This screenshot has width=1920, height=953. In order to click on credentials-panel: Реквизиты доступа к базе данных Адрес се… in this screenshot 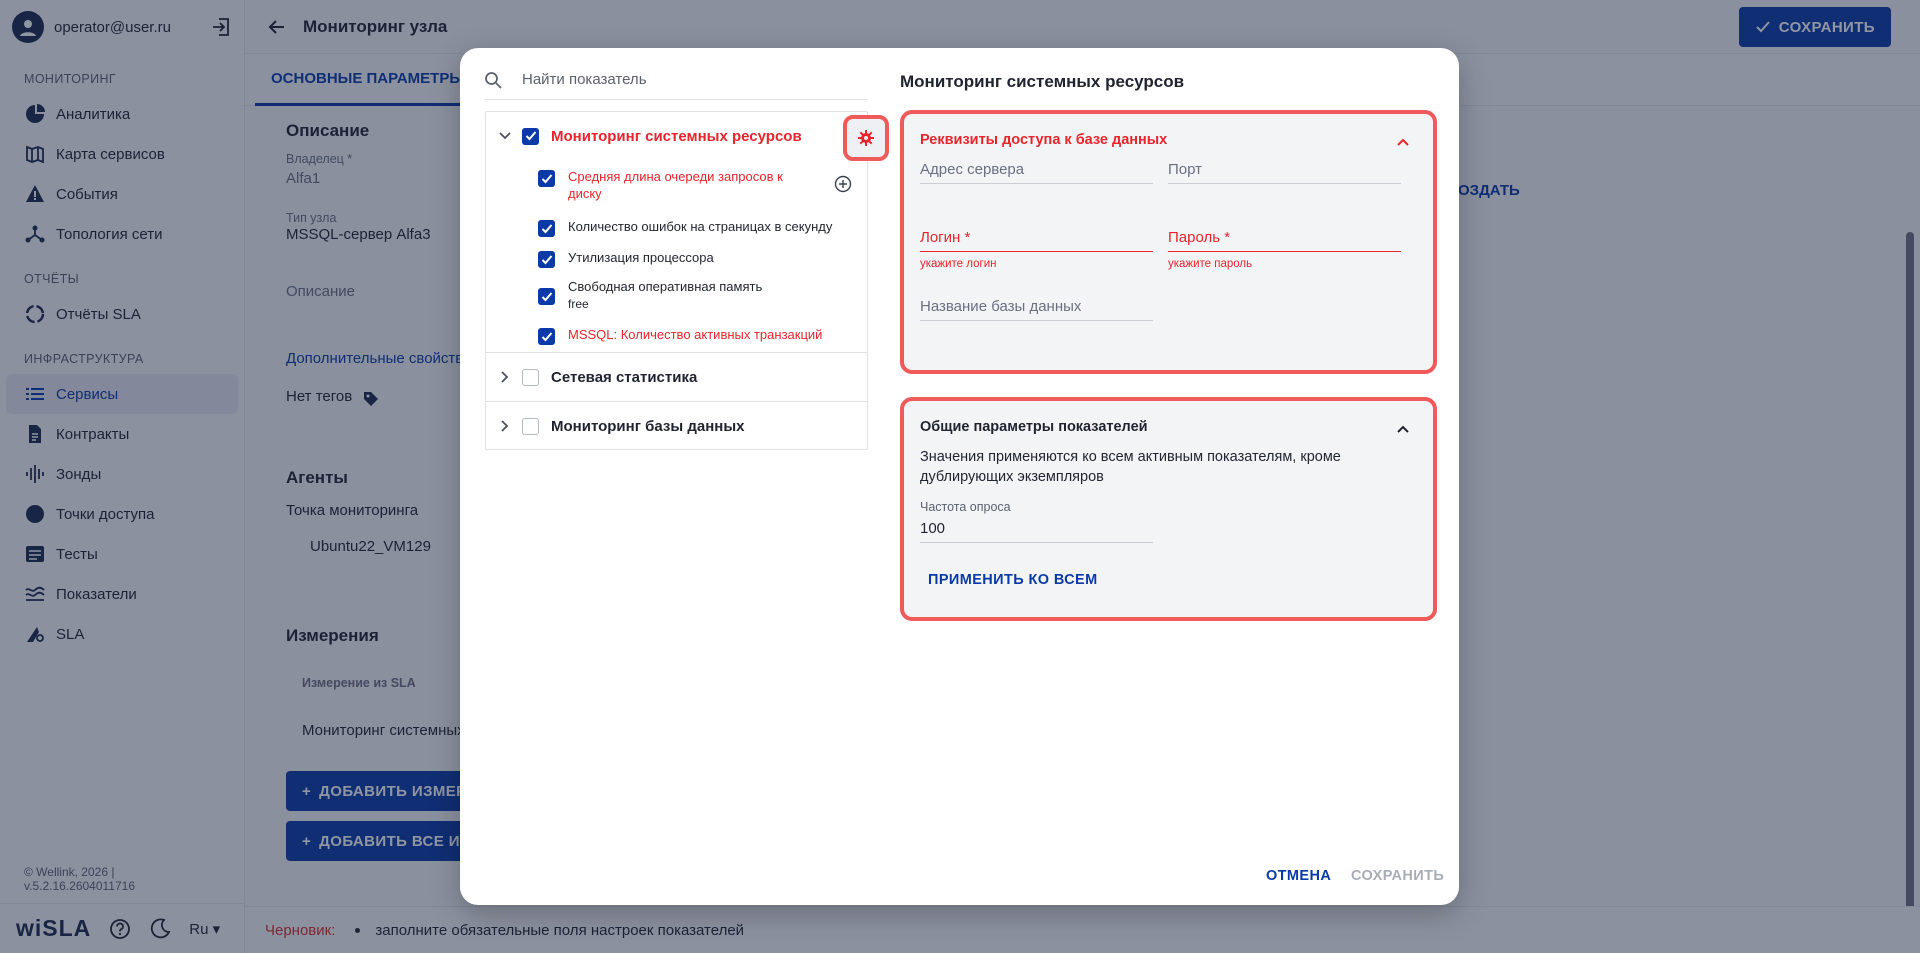, I will do `click(1168, 242)`.